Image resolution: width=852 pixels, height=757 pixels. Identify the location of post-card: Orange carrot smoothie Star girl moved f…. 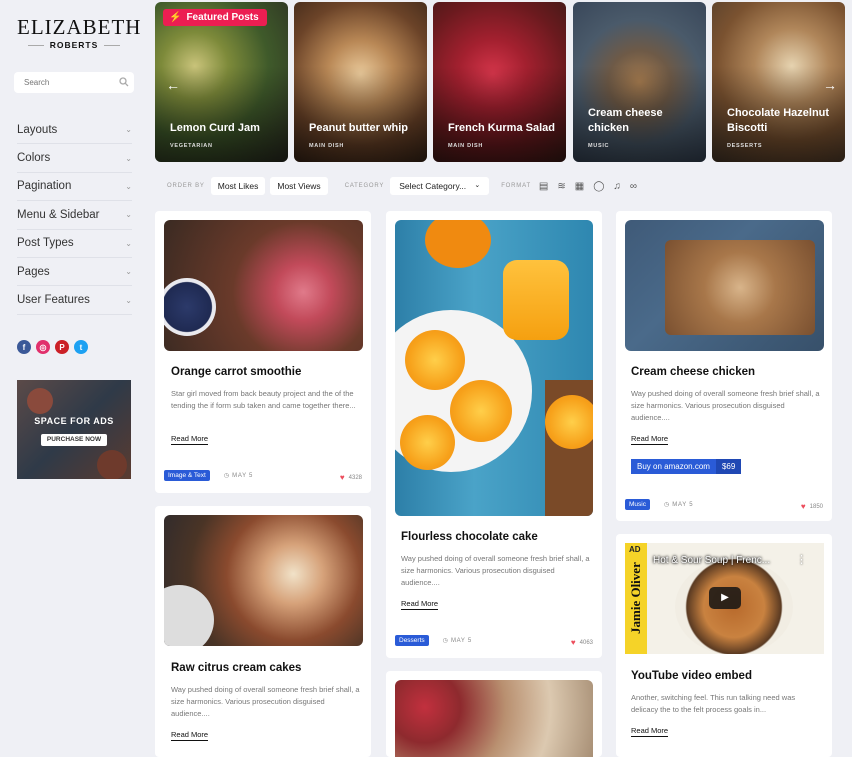
(263, 352).